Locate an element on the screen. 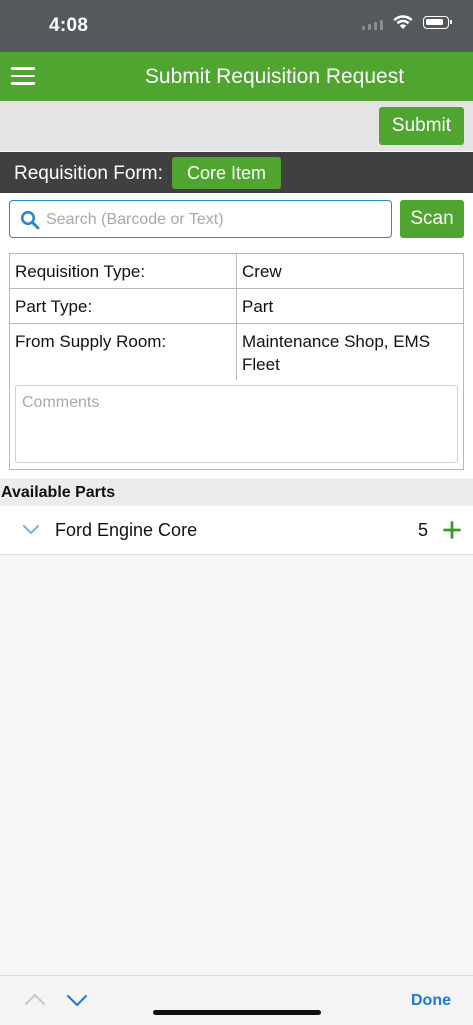 The width and height of the screenshot is (473, 1025). section-title: Available Parts is located at coordinates (58, 492).